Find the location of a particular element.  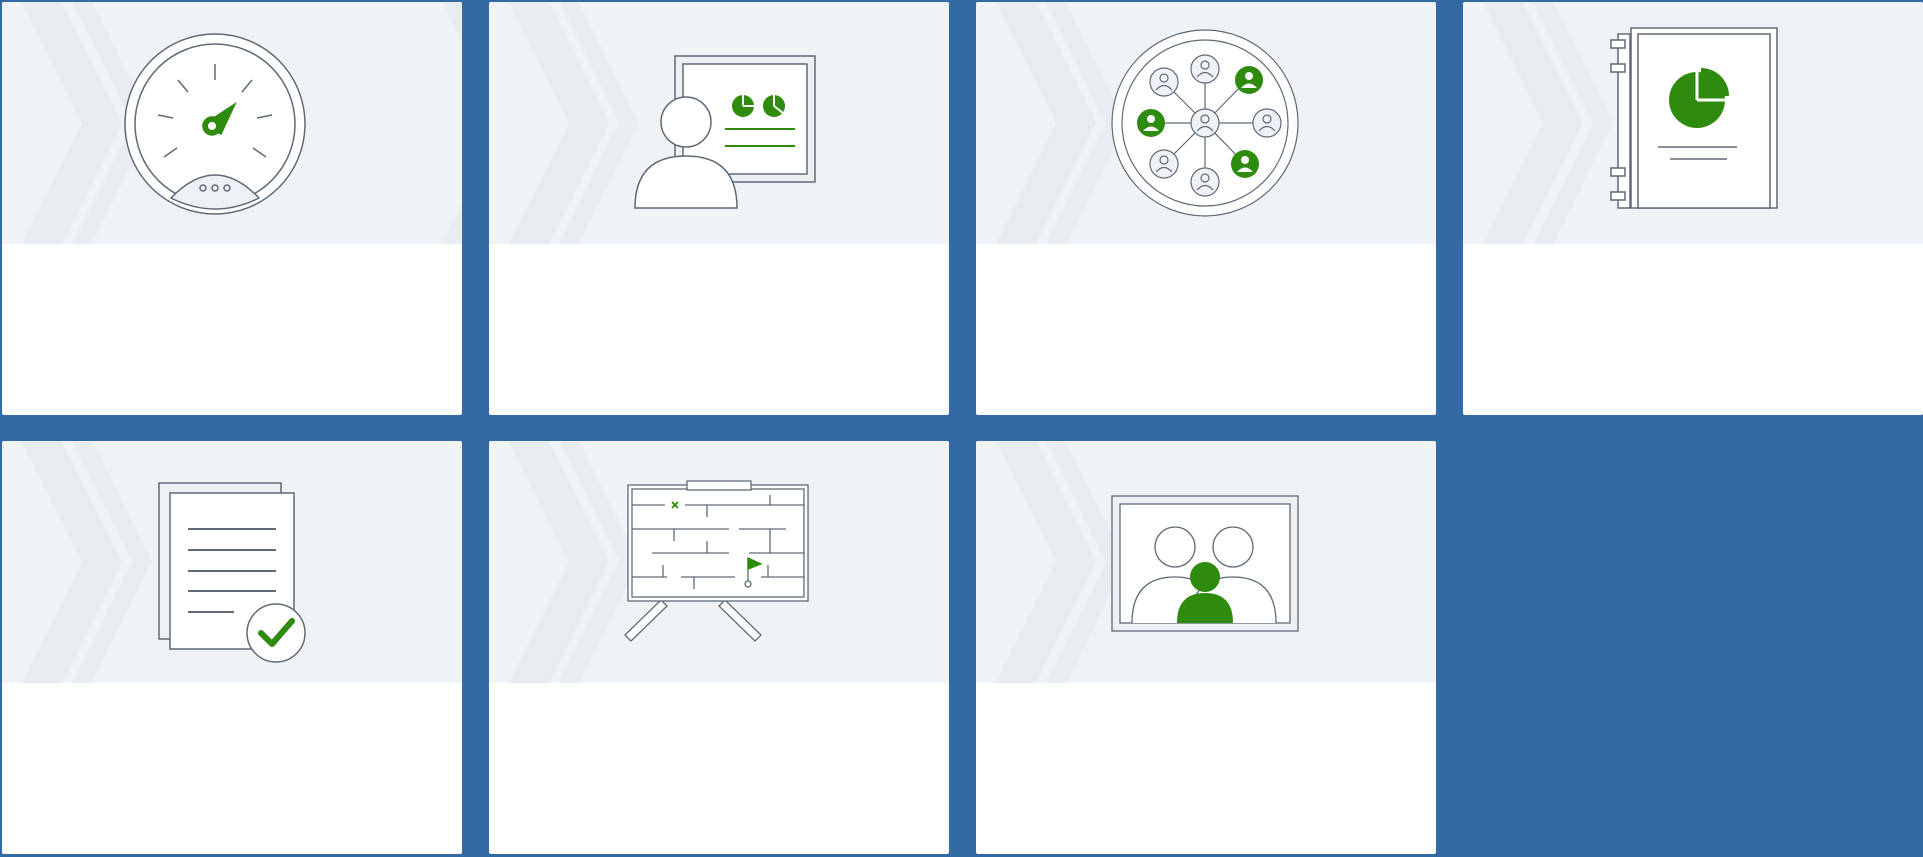

video-meeting-icon is located at coordinates (1205, 563).